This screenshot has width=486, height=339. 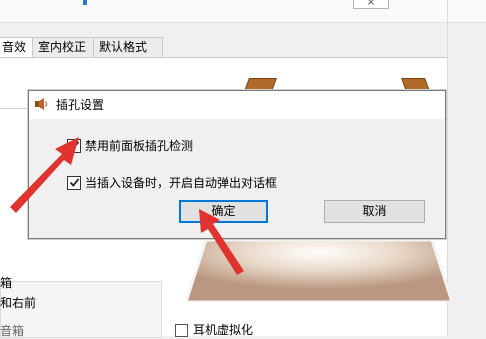 I want to click on dialog-titlebar: 插孔设置, so click(x=237, y=105).